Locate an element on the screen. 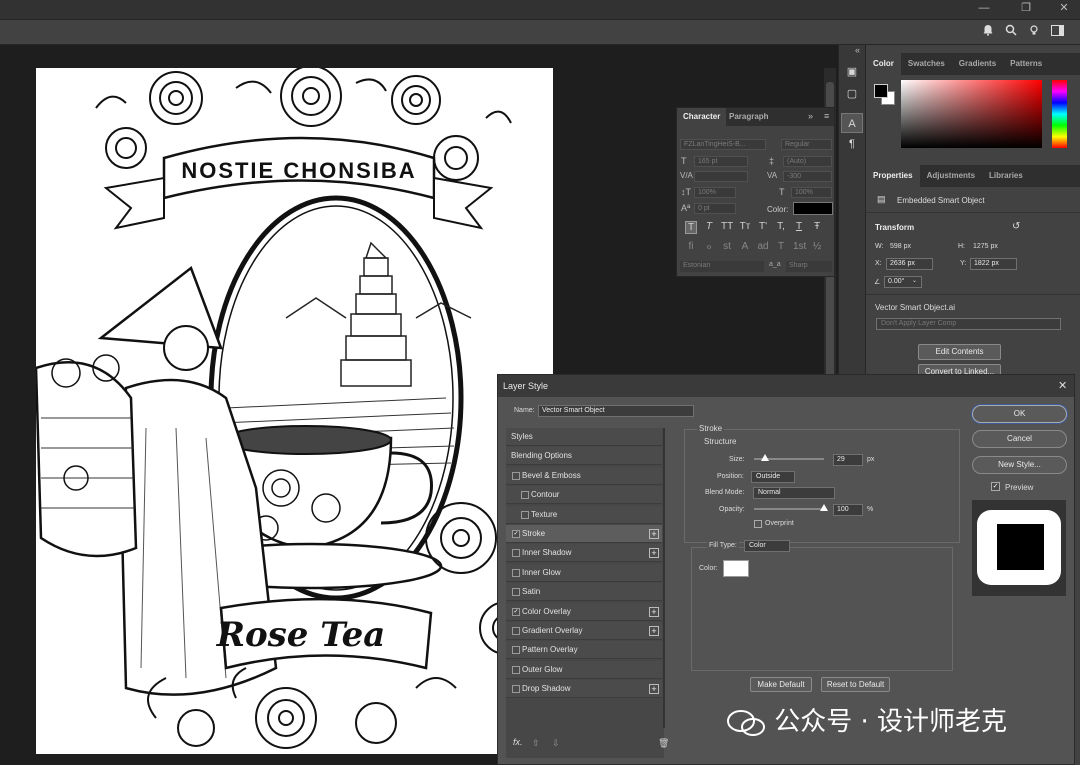 This screenshot has height=765, width=1080. stylistic-alternates-icon: ad is located at coordinates (763, 246).